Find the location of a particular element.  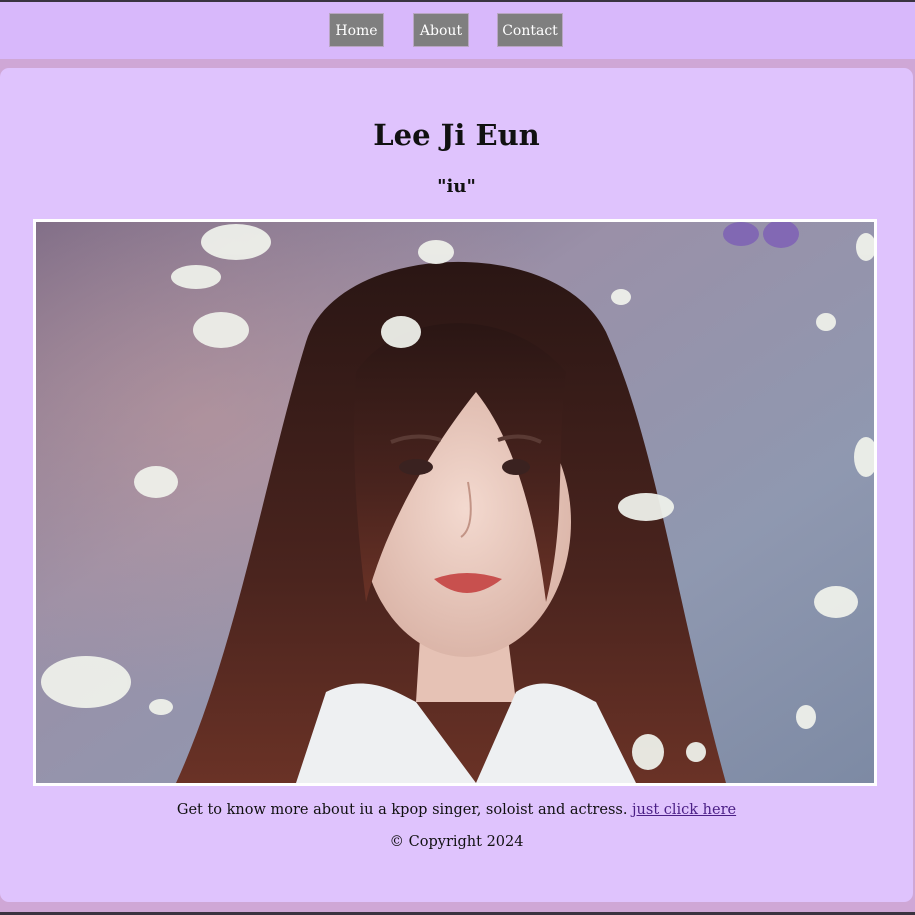

nav-contact-button: Contact is located at coordinates (530, 30).